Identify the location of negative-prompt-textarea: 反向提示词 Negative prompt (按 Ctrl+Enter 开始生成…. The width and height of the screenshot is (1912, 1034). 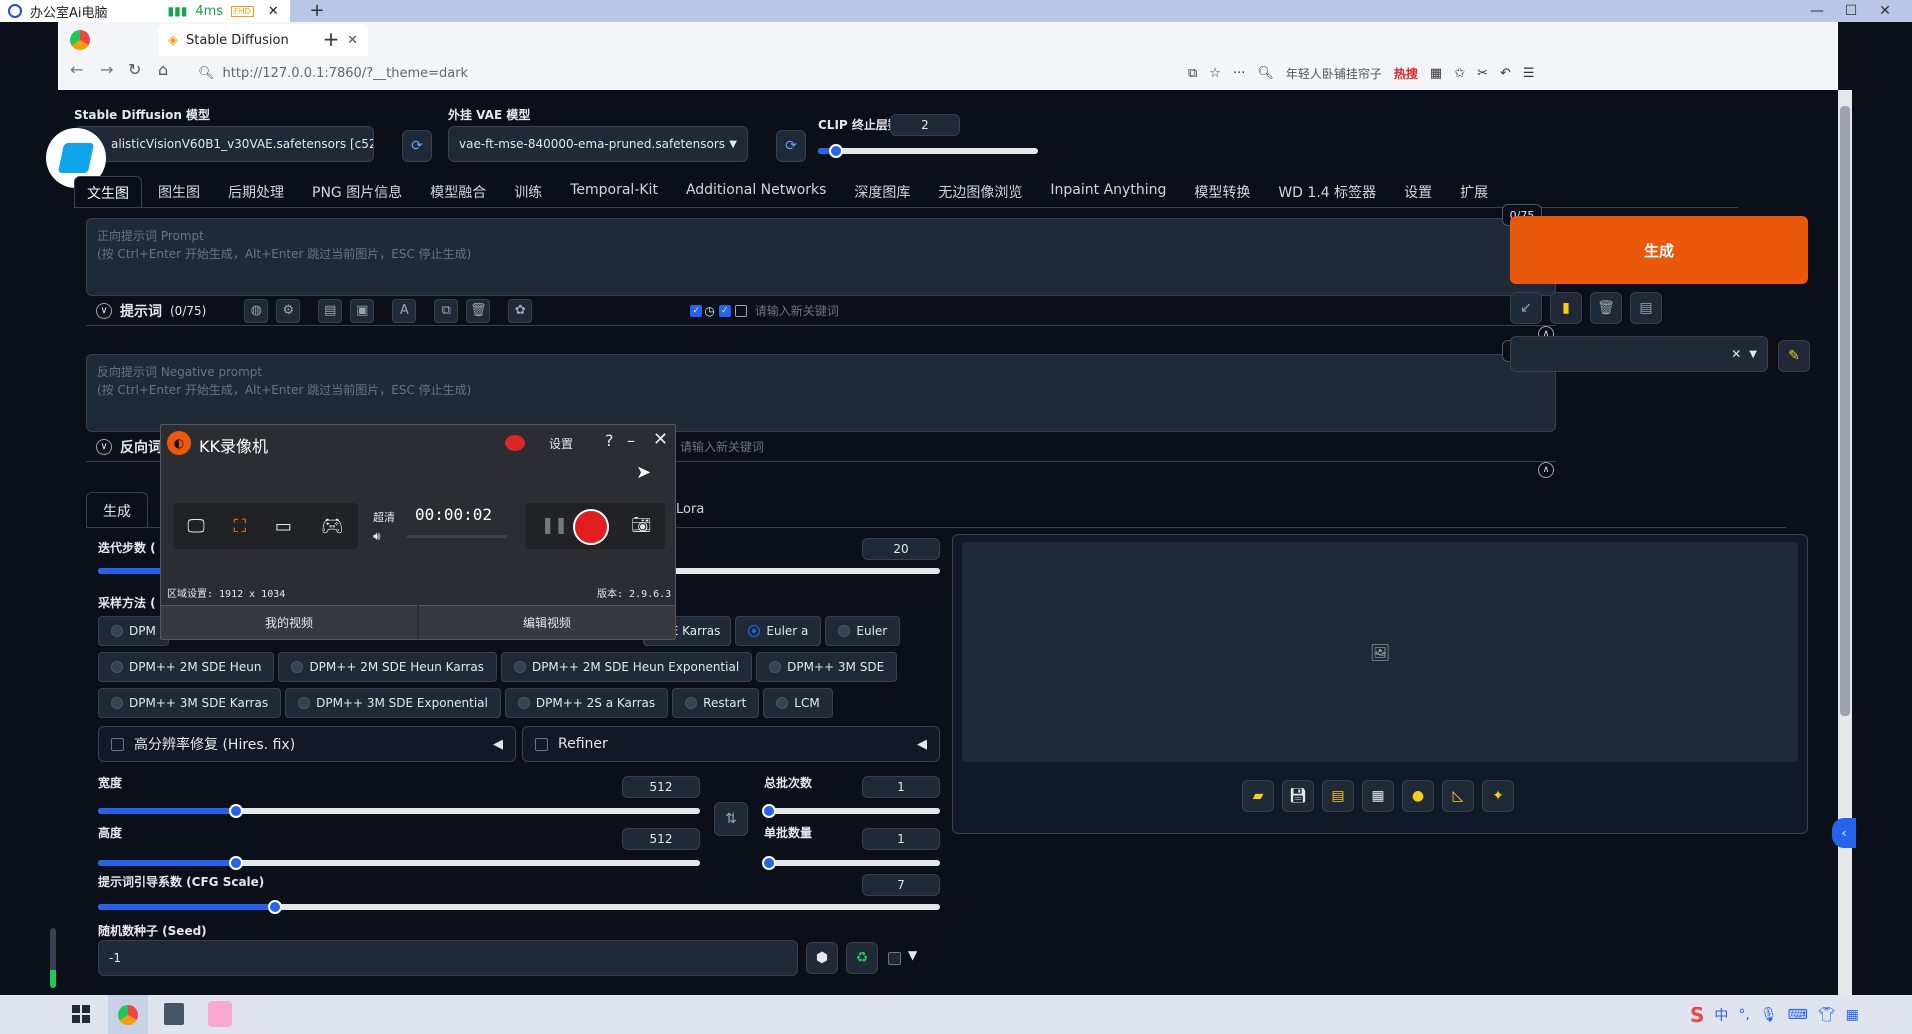
(821, 393).